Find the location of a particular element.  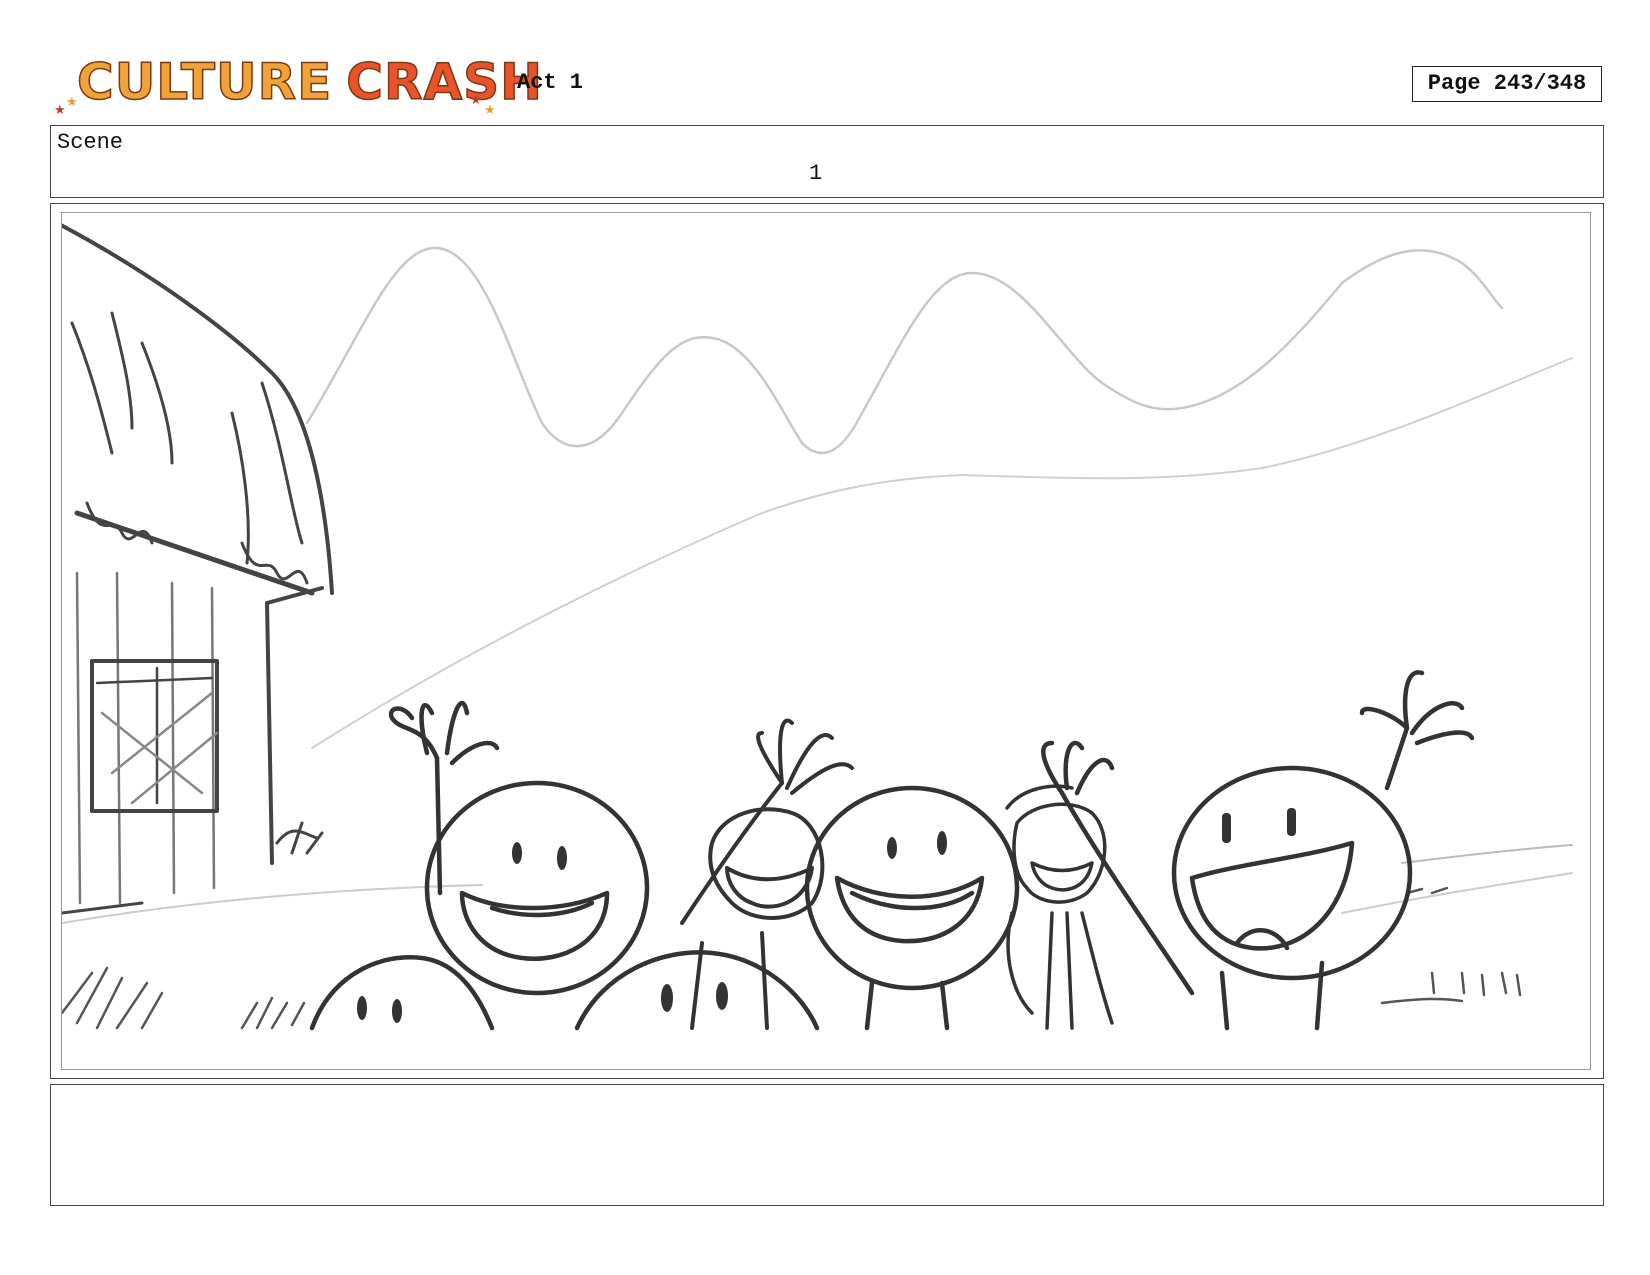

act-label: Act 1 is located at coordinates (550, 82).